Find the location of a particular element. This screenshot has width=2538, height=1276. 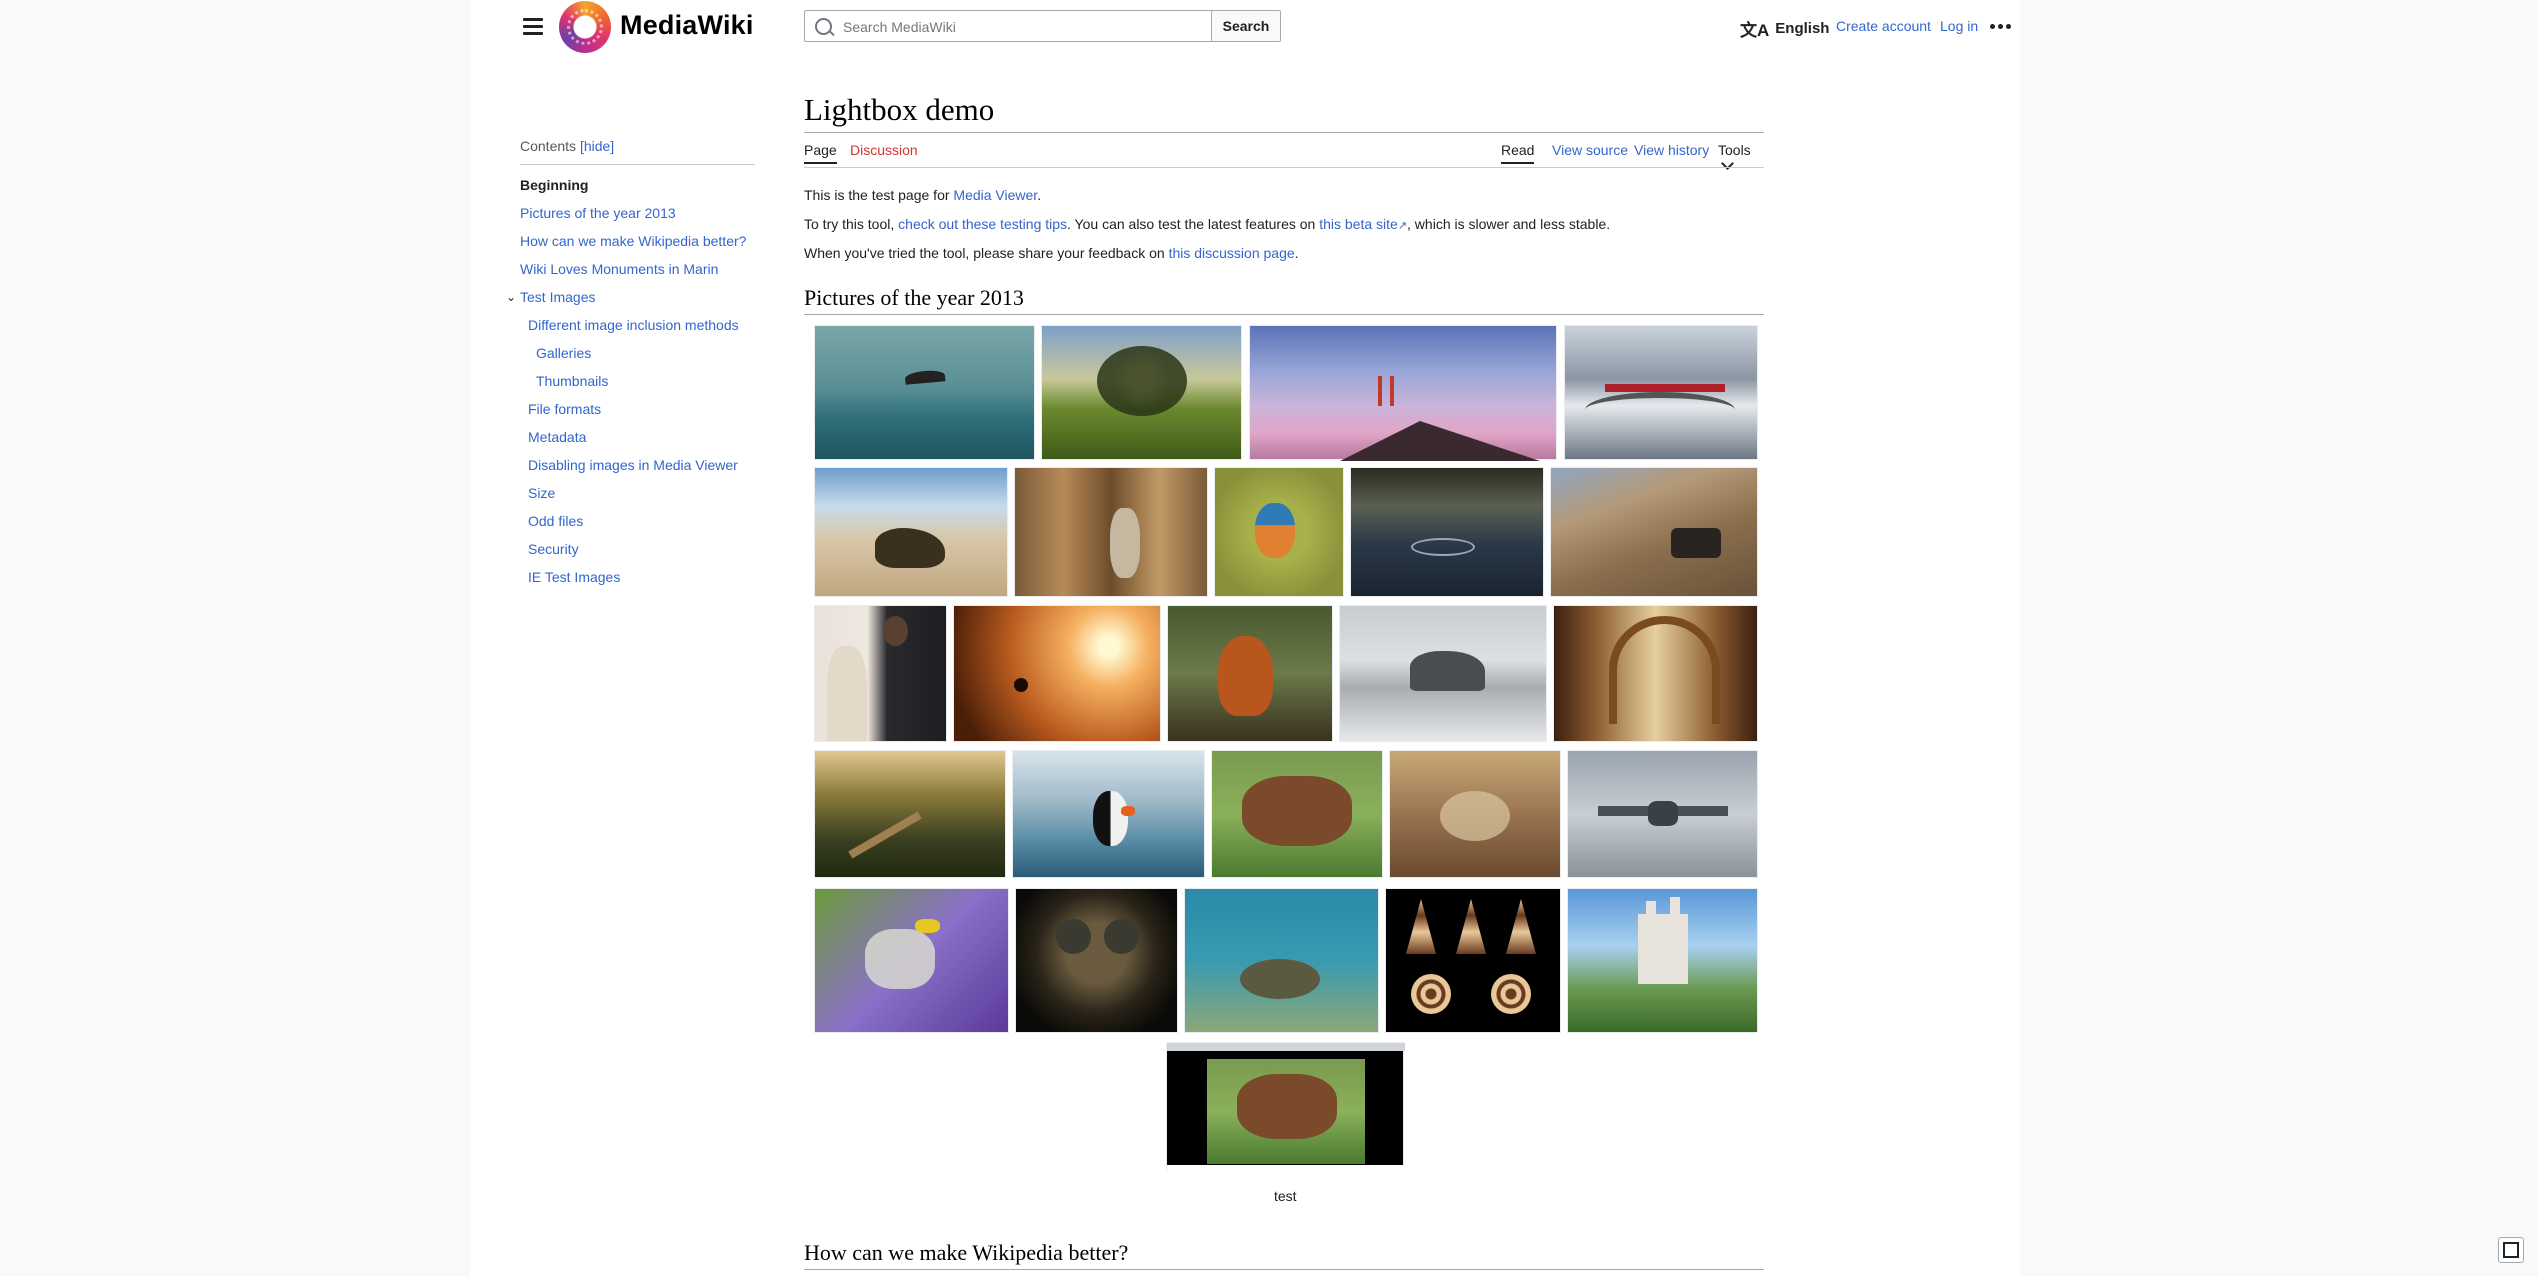

section-heading-wikipedia-better: How can we make Wikipedia better? is located at coordinates (966, 1252).